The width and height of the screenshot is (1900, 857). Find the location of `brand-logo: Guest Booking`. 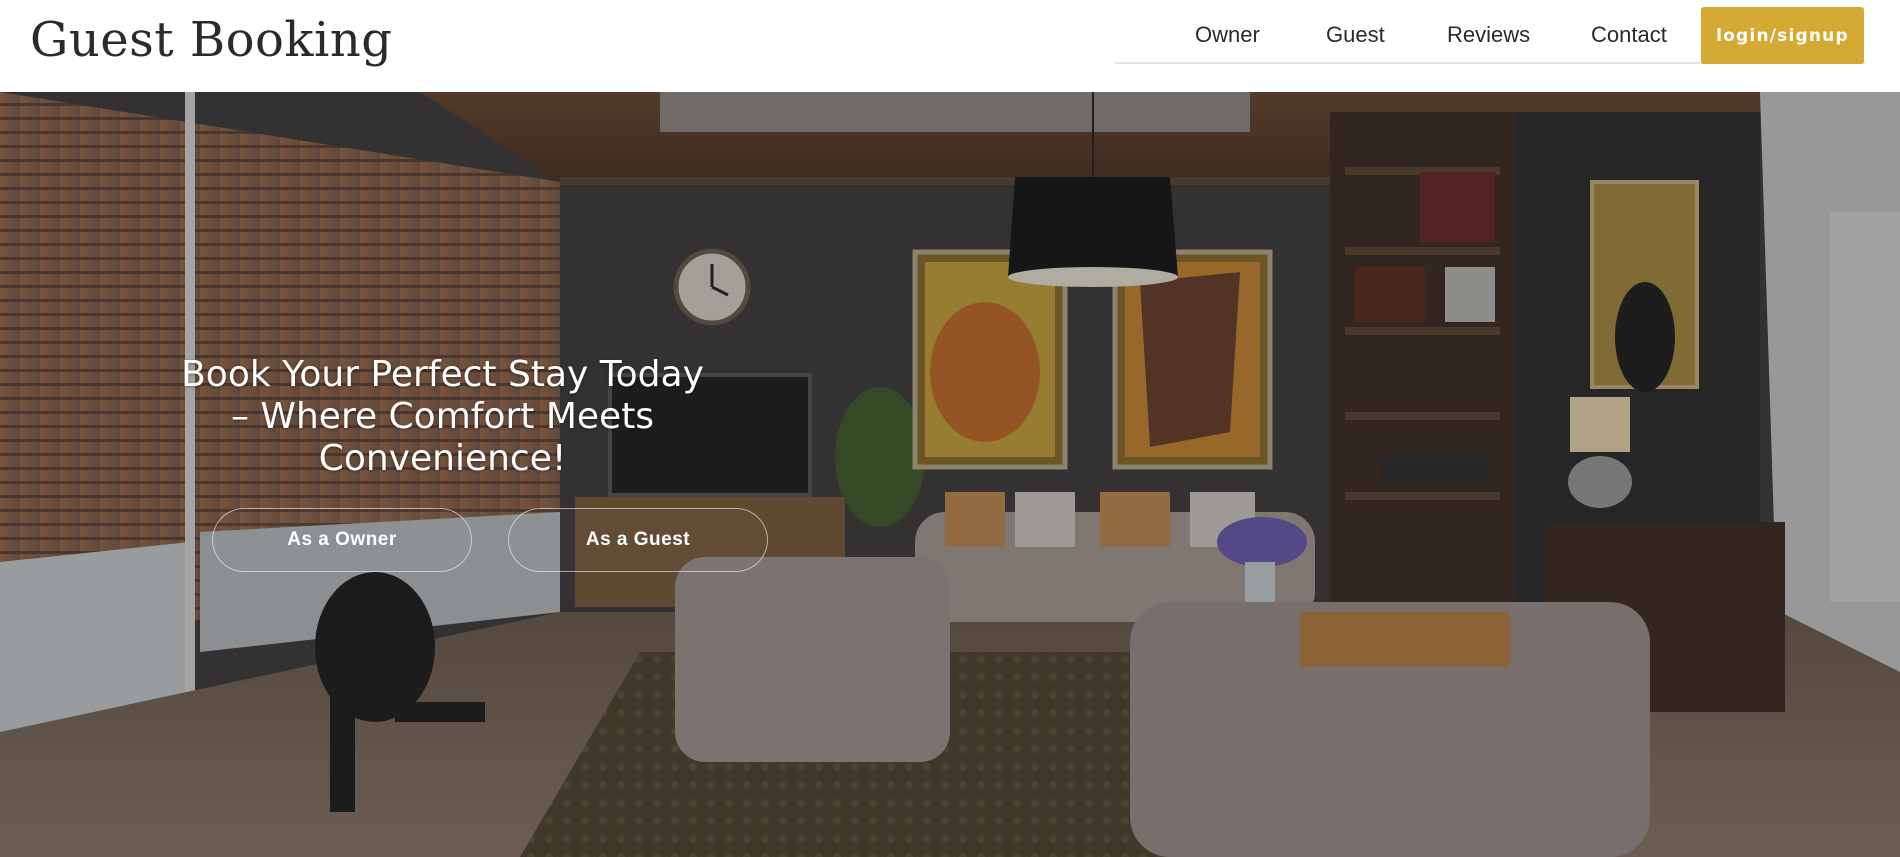

brand-logo: Guest Booking is located at coordinates (211, 40).